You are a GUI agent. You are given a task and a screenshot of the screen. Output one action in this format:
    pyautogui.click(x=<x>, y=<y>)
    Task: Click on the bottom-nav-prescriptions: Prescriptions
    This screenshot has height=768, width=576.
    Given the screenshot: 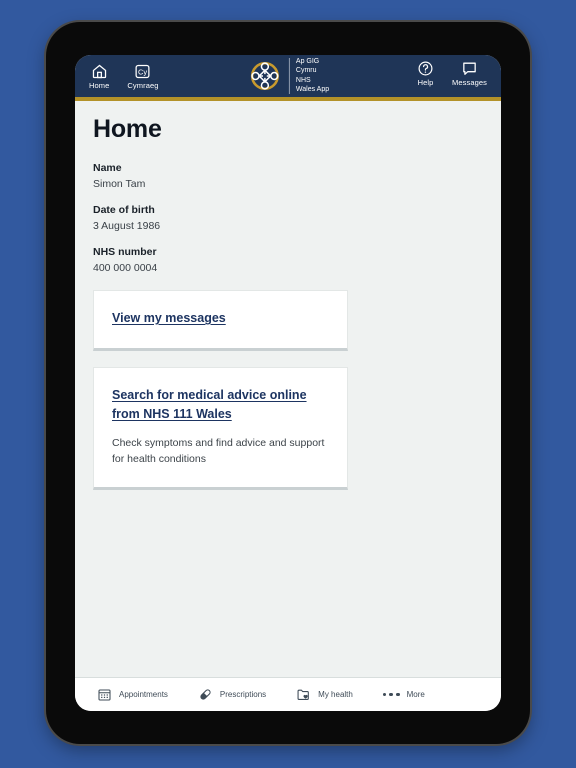 What is the action you would take?
    pyautogui.click(x=232, y=694)
    